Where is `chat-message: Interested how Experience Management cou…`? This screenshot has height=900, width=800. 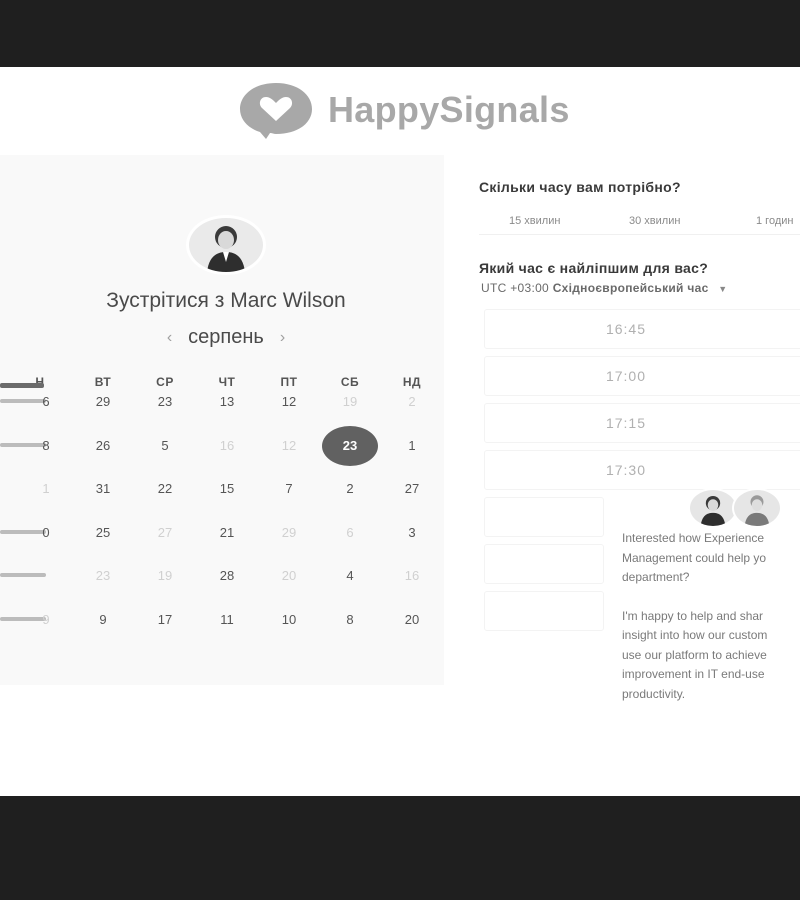 chat-message: Interested how Experience Management cou… is located at coordinates (694, 557).